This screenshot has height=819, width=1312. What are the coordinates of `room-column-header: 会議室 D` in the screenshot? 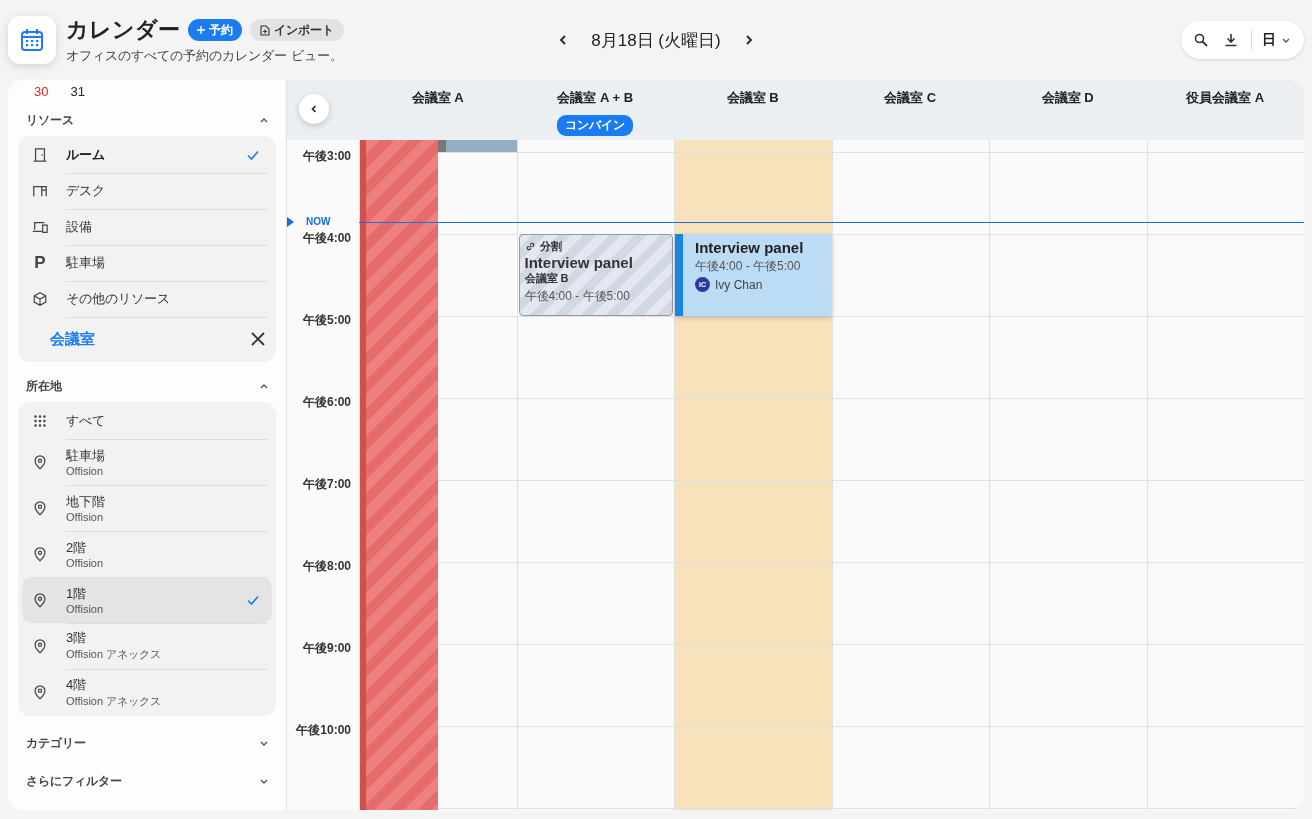 It's located at (1067, 98).